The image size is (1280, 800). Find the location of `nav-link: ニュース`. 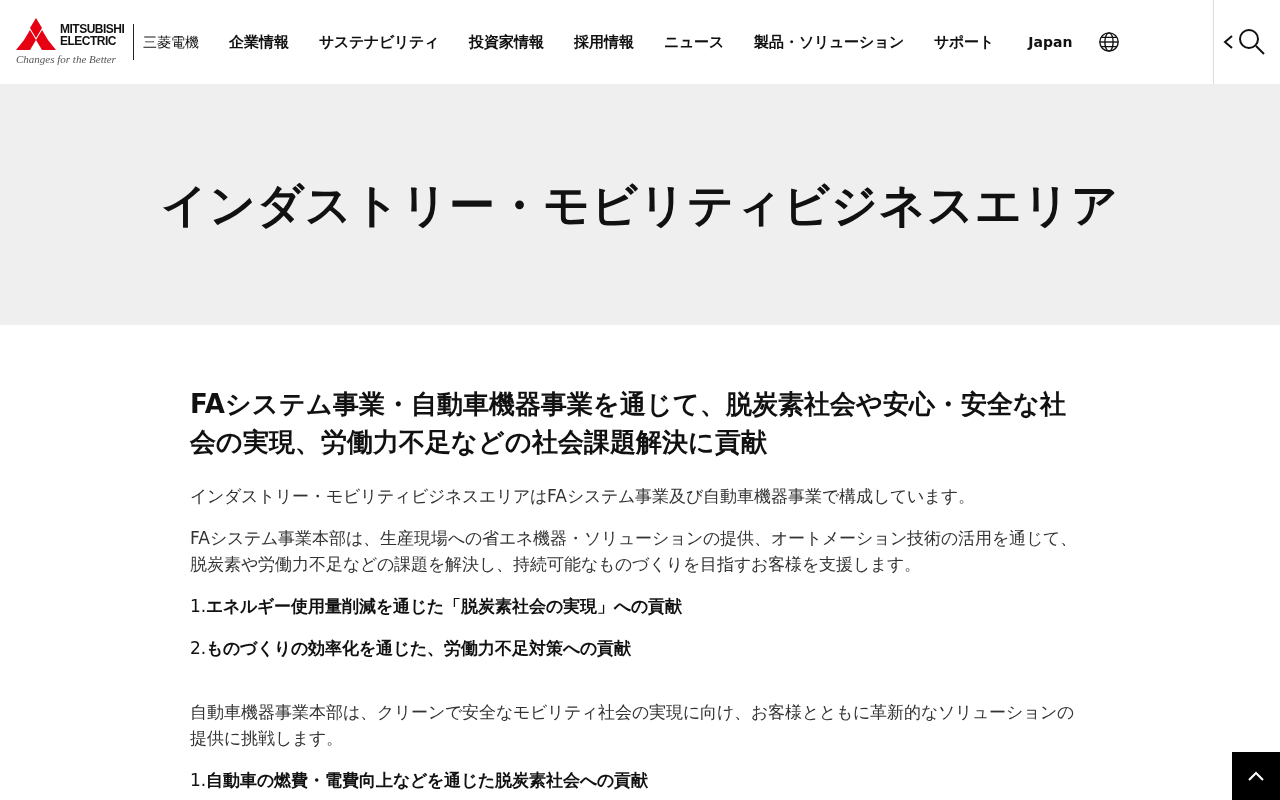

nav-link: ニュース is located at coordinates (694, 42).